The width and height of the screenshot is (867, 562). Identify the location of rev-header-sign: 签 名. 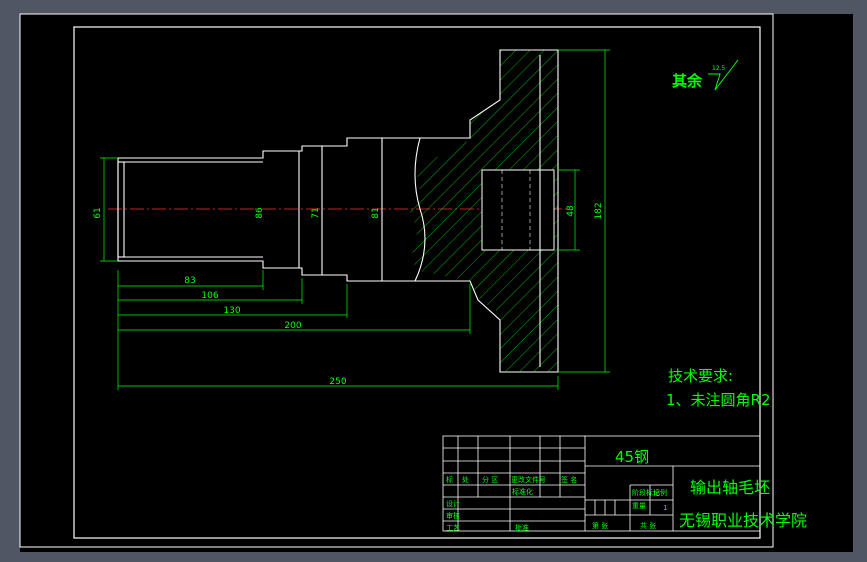
(569, 479).